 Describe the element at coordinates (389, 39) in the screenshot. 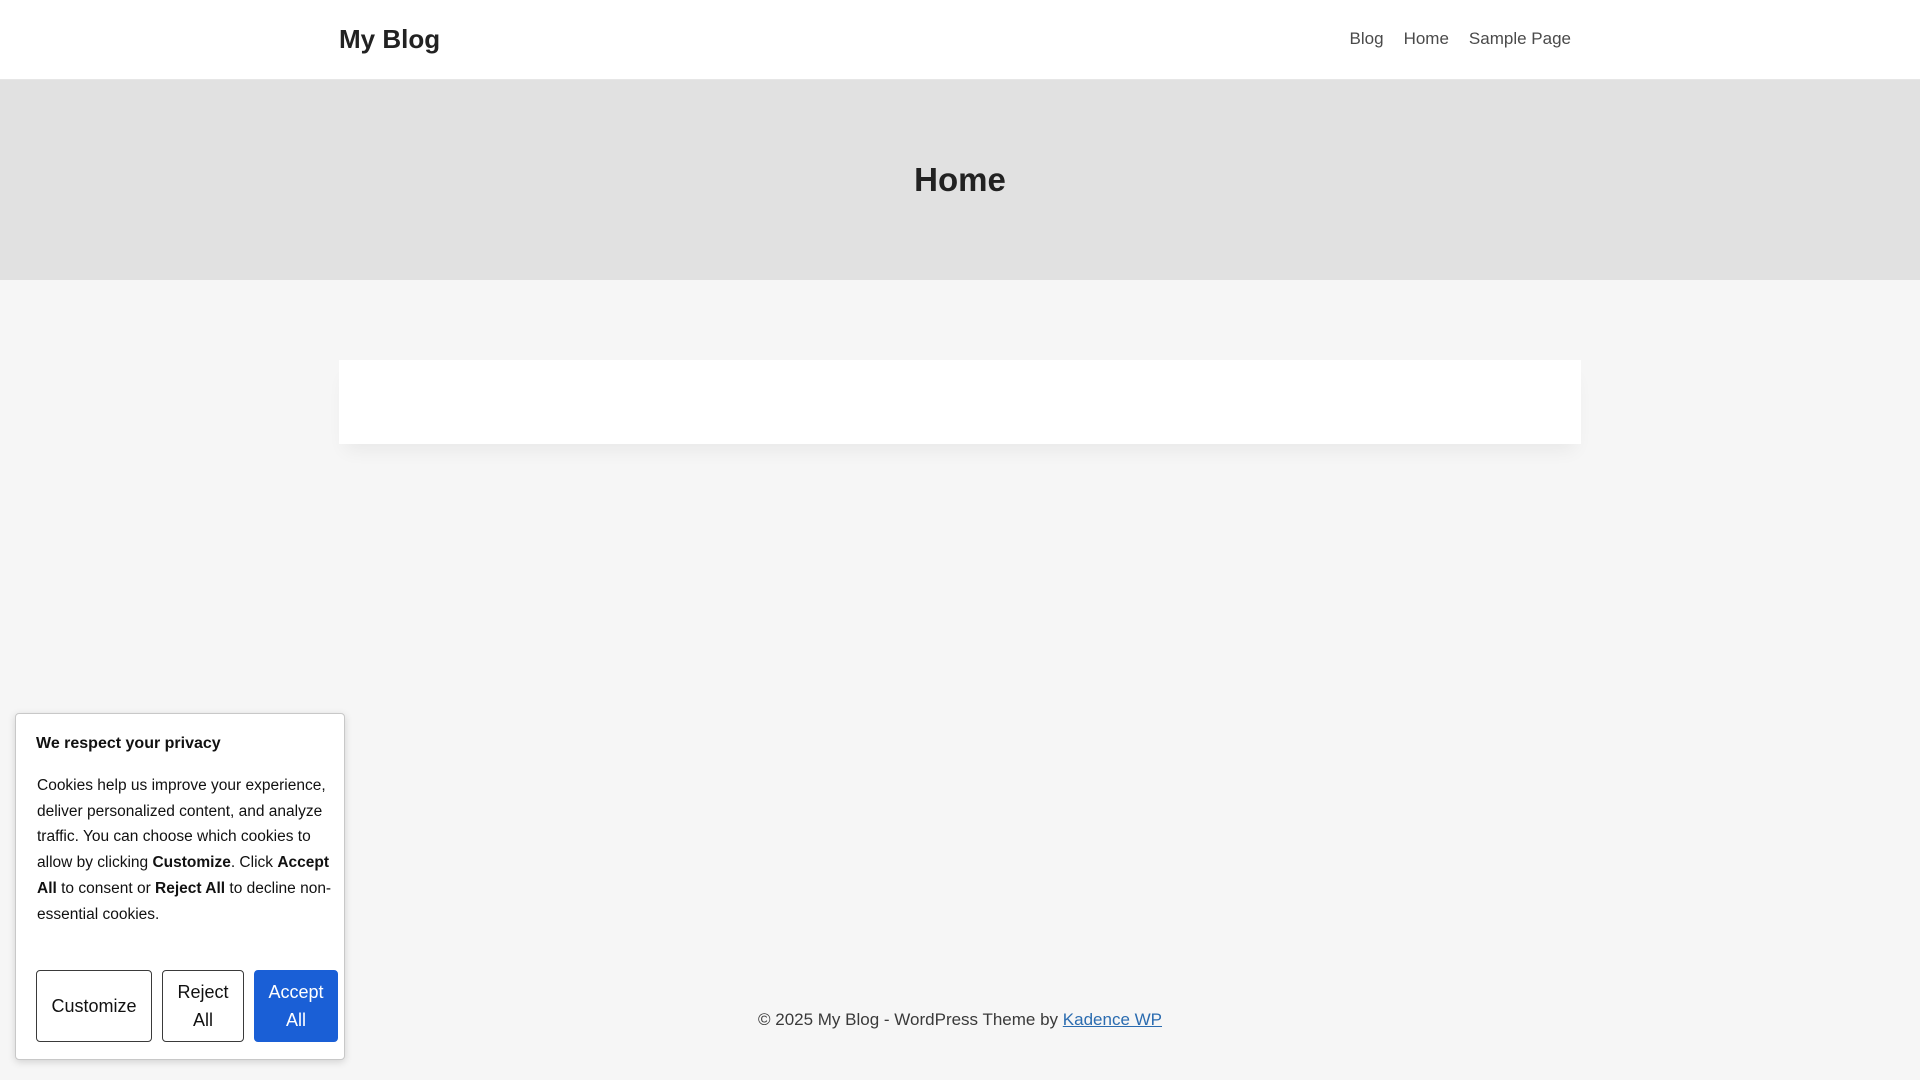

I see `site-title: My Blog` at that location.